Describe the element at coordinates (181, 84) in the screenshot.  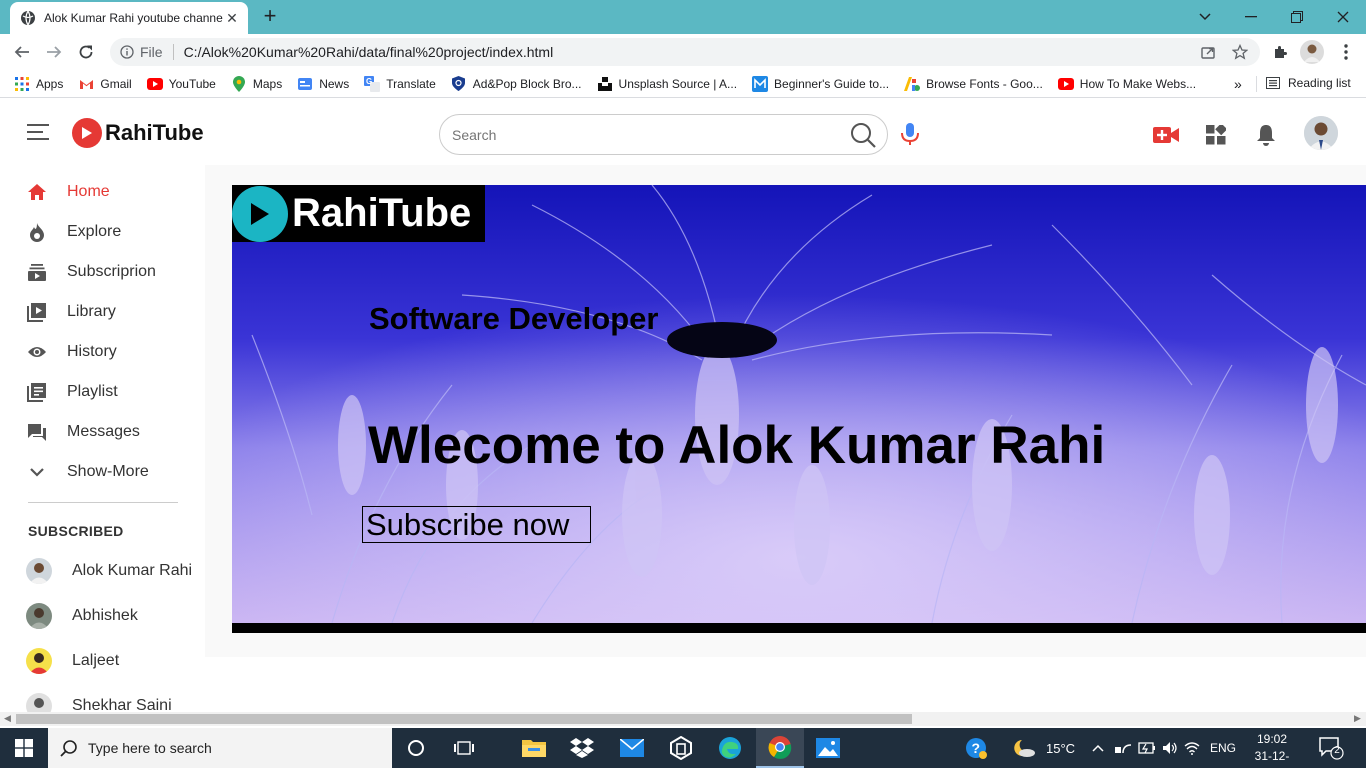
I see `bookmark-youtube: YouTube` at that location.